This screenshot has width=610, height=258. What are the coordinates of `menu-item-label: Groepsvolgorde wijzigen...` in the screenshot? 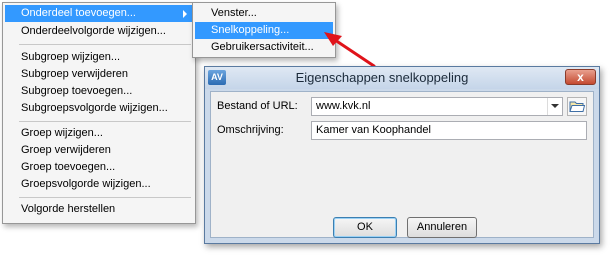 It's located at (86, 184).